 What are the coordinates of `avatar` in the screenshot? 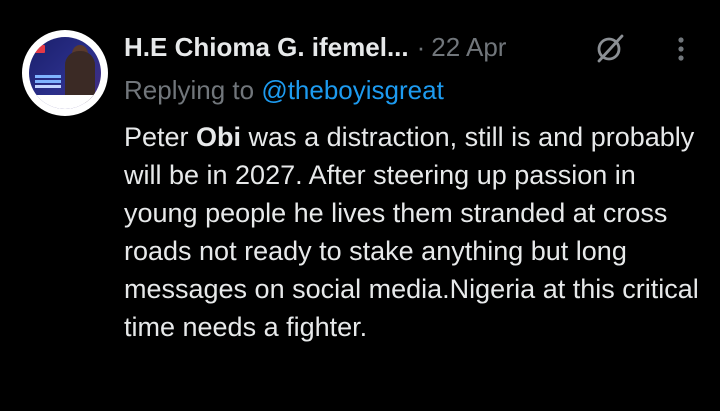 It's located at (65, 73).